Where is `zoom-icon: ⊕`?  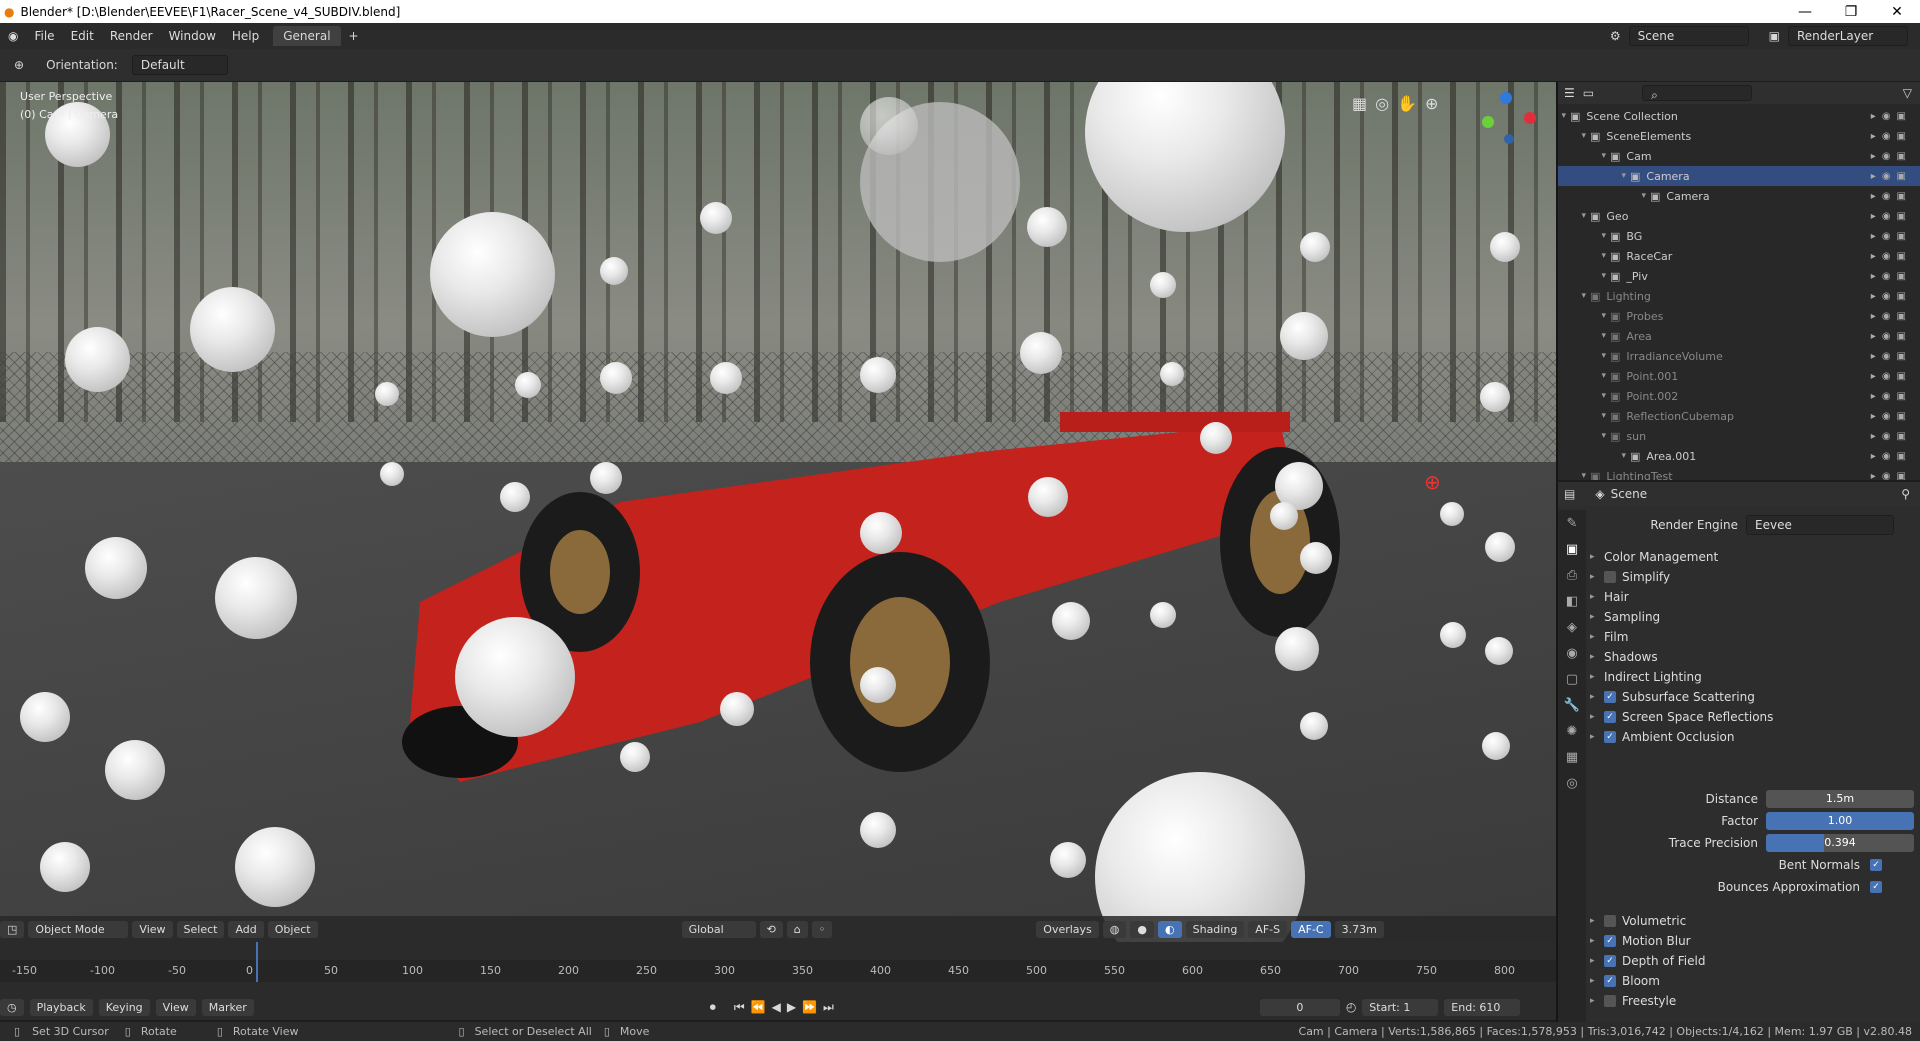
zoom-icon: ⊕ is located at coordinates (1431, 103).